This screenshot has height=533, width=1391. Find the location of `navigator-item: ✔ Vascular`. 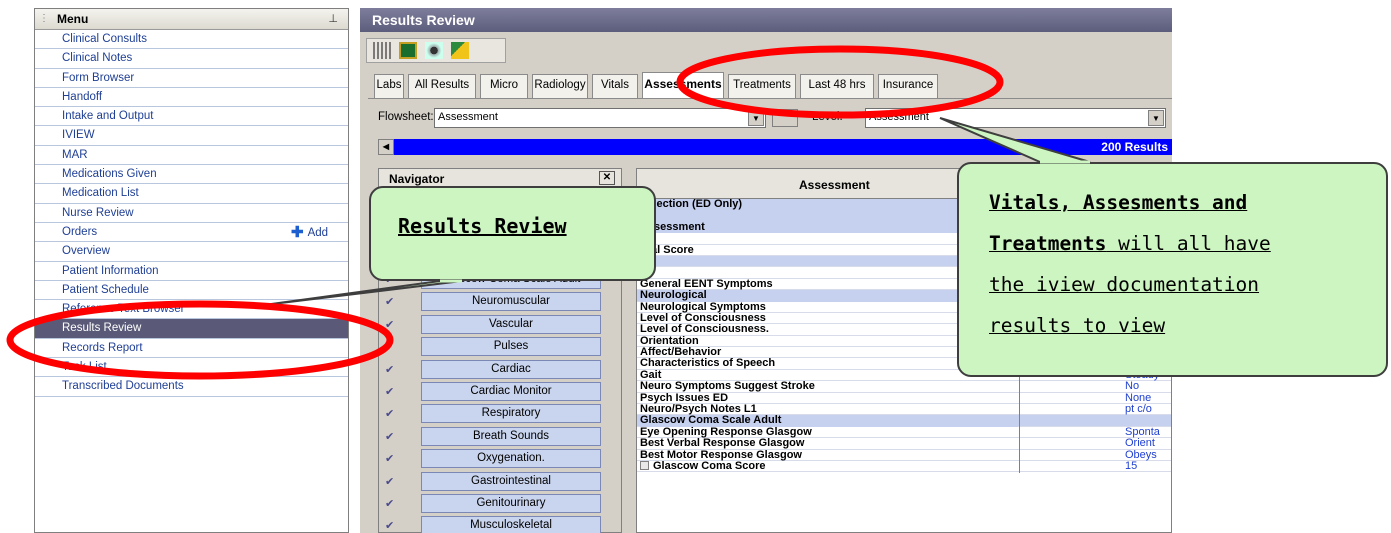

navigator-item: ✔ Vascular is located at coordinates (501, 324).